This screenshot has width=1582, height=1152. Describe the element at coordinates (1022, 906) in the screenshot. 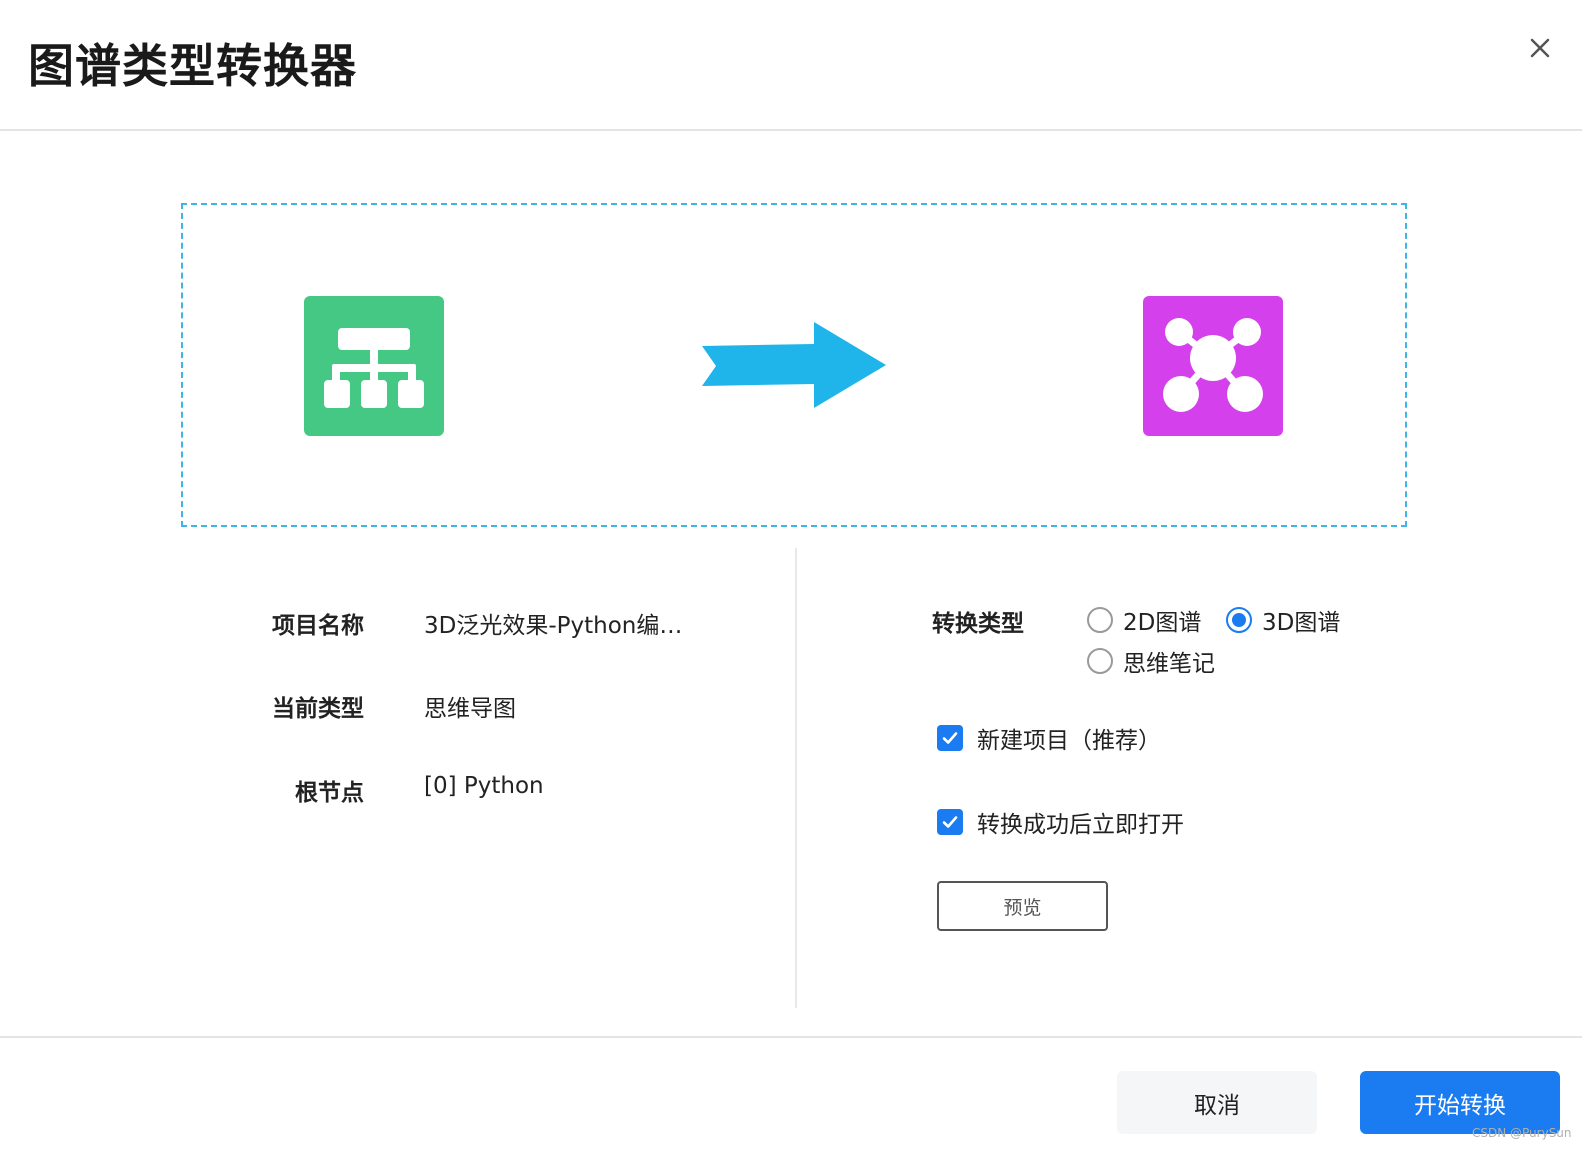

I see `preview-button: 预览` at that location.